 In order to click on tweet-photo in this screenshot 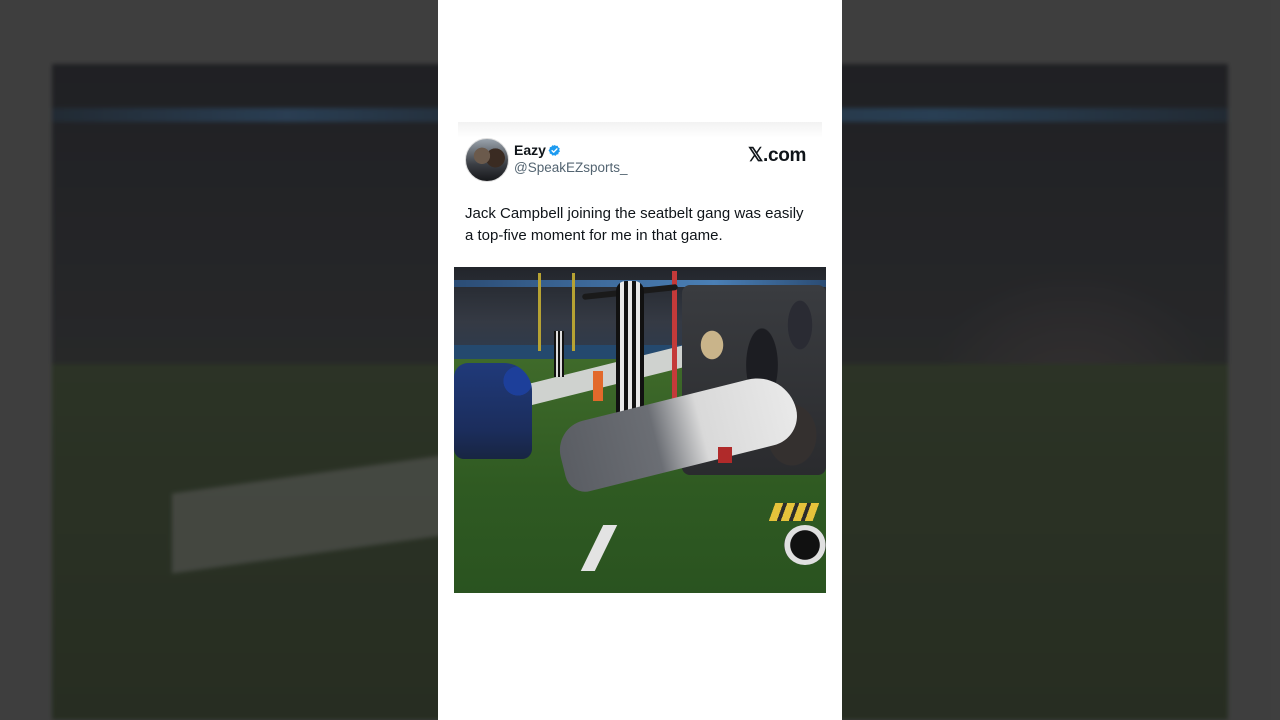, I will do `click(640, 430)`.